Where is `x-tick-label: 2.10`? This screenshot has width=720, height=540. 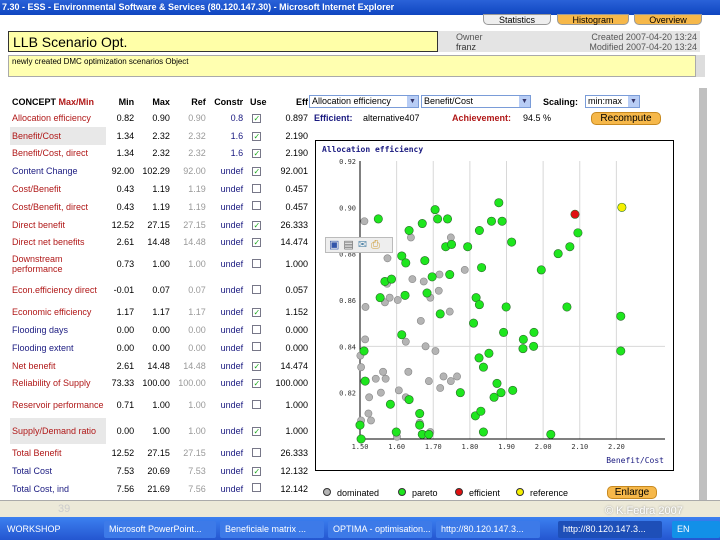 x-tick-label: 2.10 is located at coordinates (579, 447).